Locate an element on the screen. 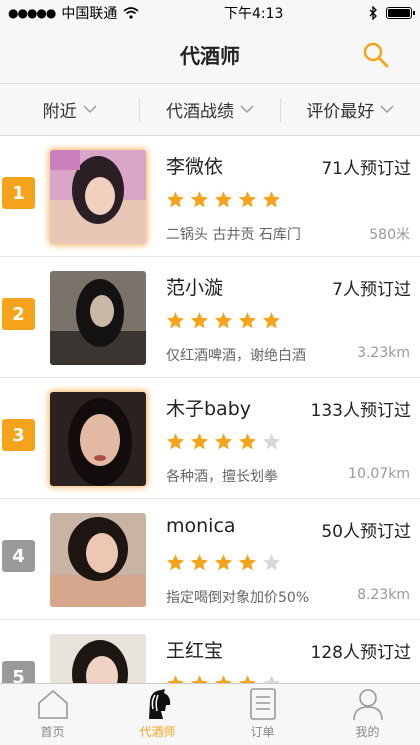  tab-bar: 首页 代酒师 订单 我的 is located at coordinates (210, 714).